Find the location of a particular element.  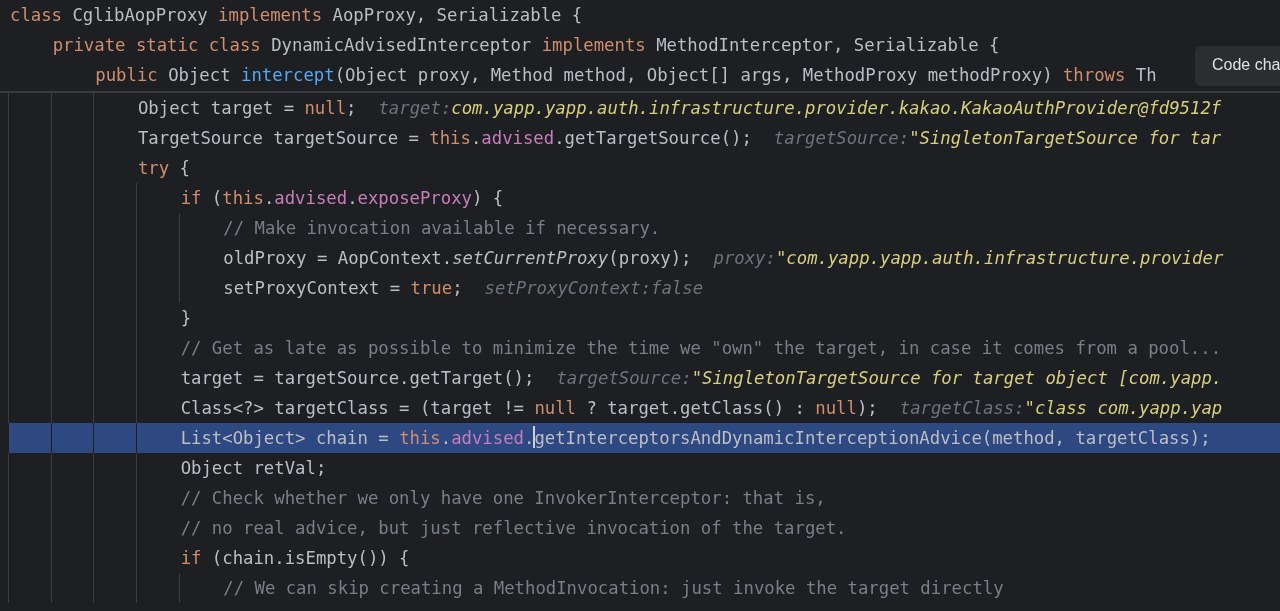

inline-value-hint: target:com.yapp.yapp.auth.infrastructure.provider.kakao.KakaoAuthProvider@fd9512f is located at coordinates (800, 108).